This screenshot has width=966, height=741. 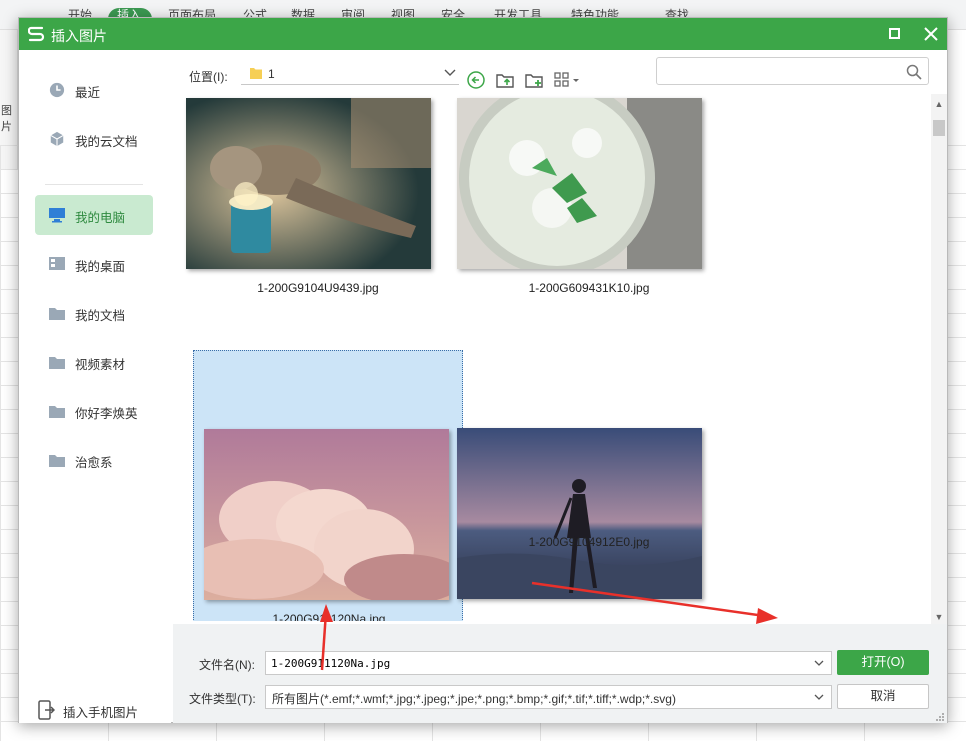 I want to click on sidebar-item-label: 我的文档, so click(x=100, y=316).